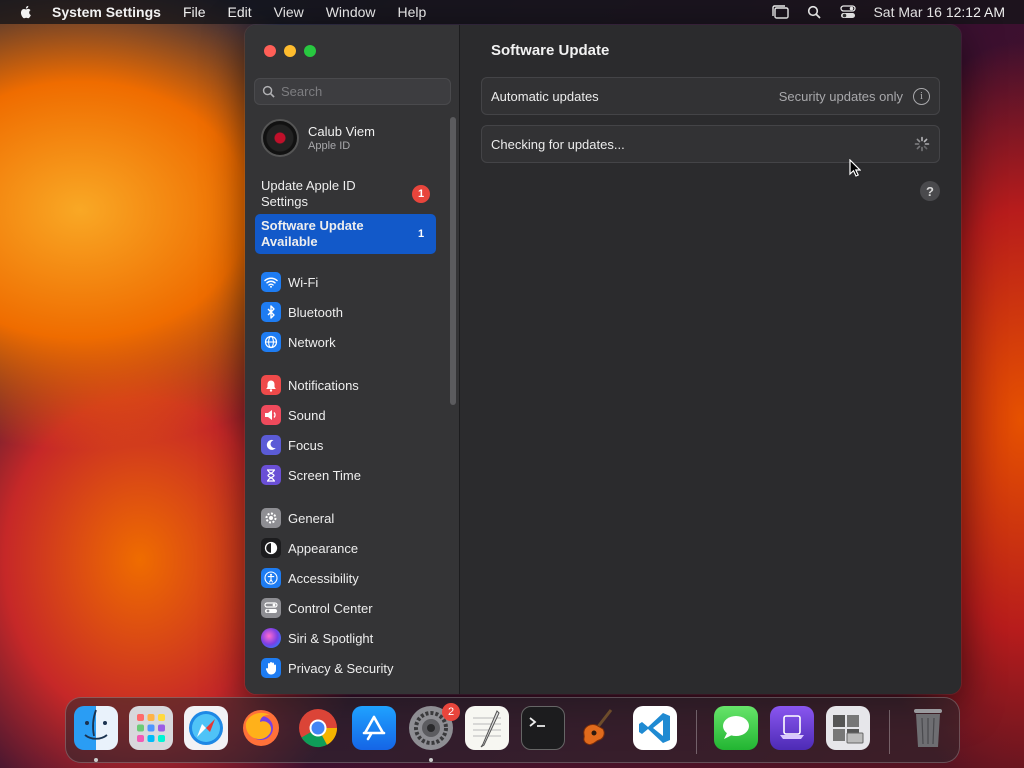 This screenshot has width=1024, height=768. Describe the element at coordinates (330, 608) in the screenshot. I see `sidebar-item-label: Control Center` at that location.